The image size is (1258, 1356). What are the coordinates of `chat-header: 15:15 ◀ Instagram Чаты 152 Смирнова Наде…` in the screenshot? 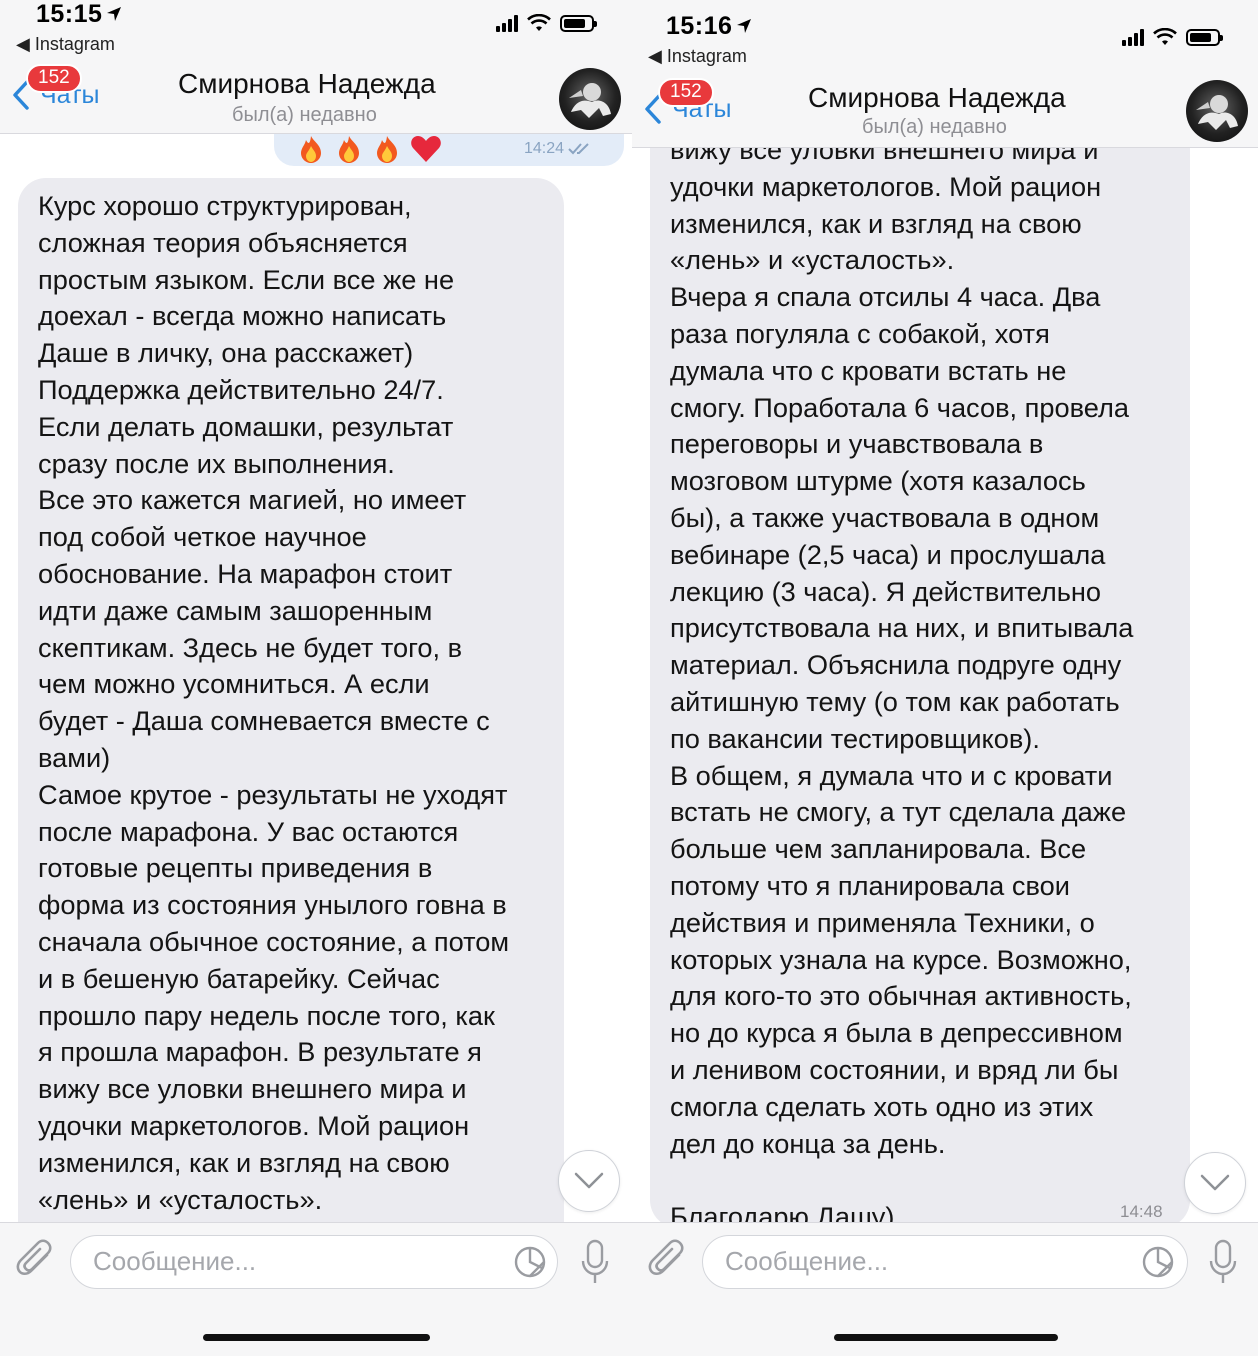 It's located at (316, 67).